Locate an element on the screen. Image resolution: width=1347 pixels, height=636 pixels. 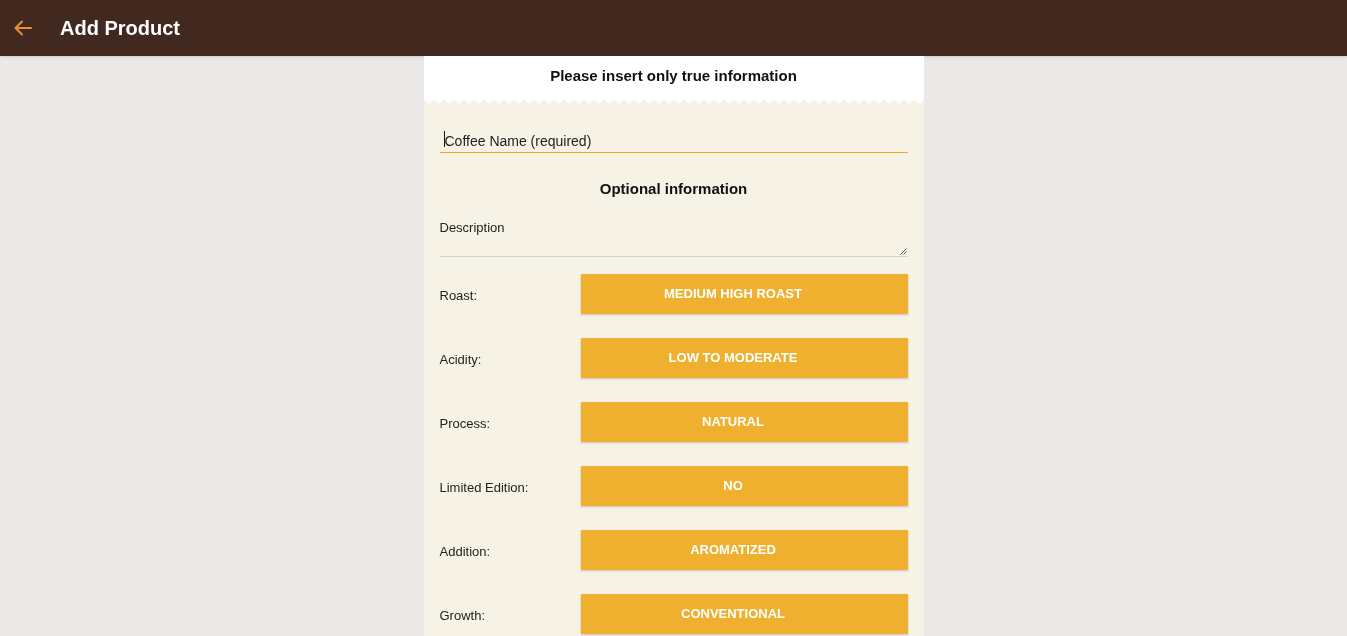
option-label: Limited Edition: is located at coordinates (484, 487).